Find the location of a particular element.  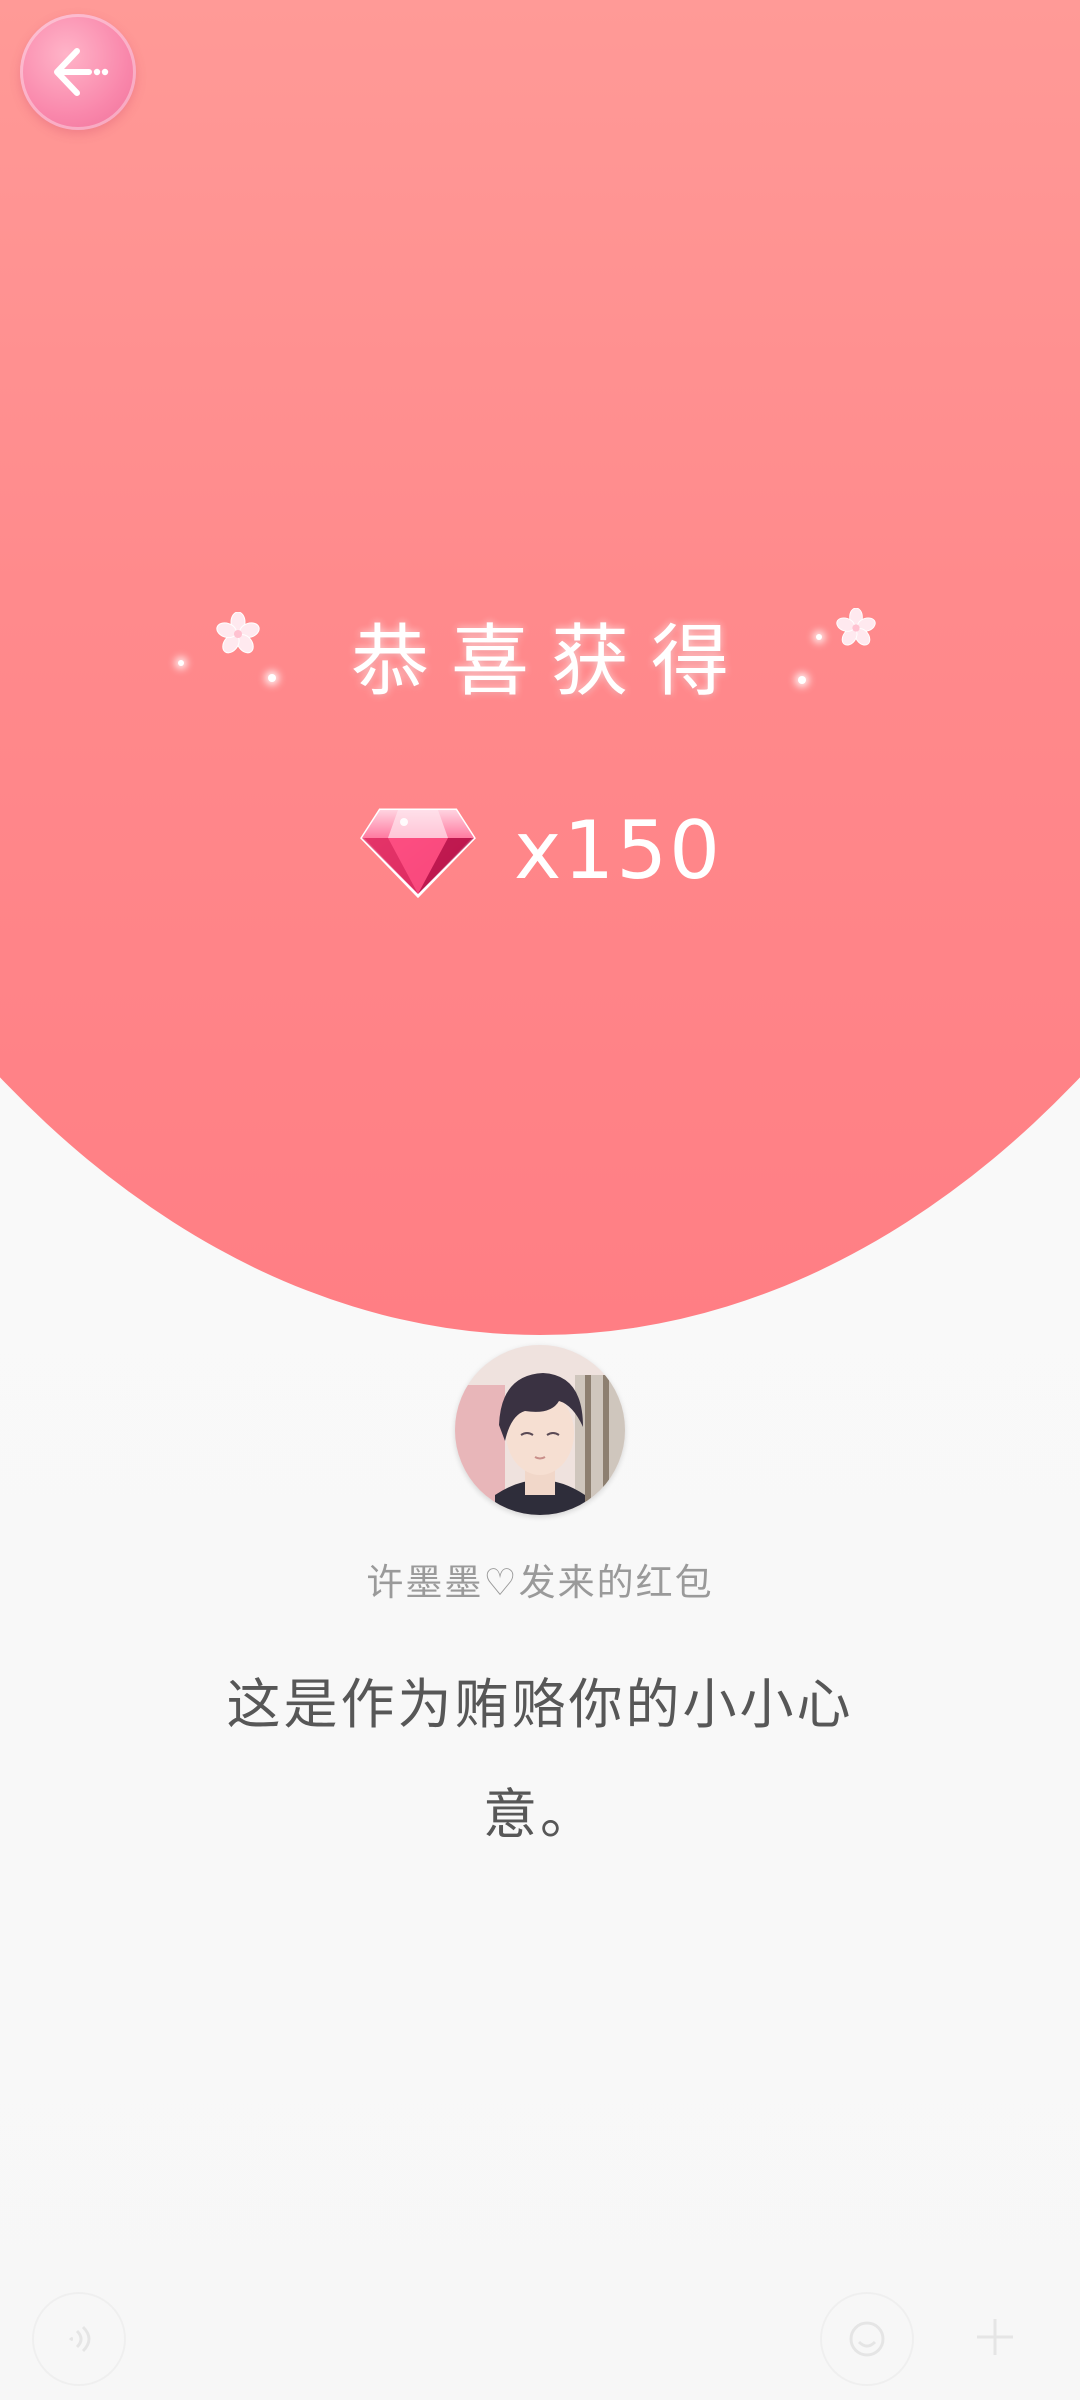

diamond-icon is located at coordinates (418, 853).